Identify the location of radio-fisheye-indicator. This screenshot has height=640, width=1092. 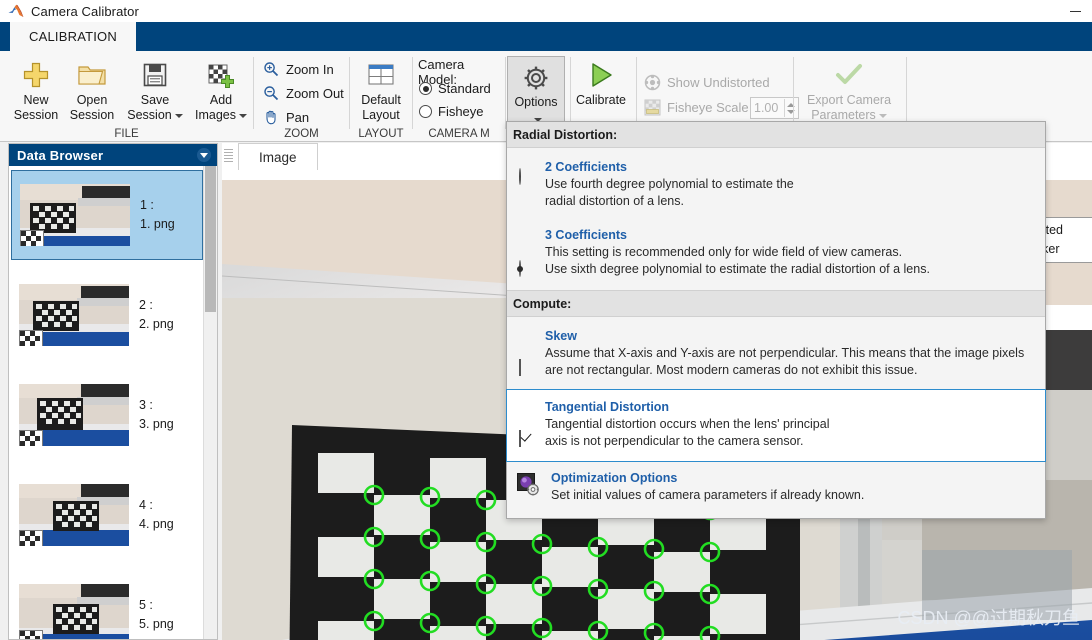
(425, 111).